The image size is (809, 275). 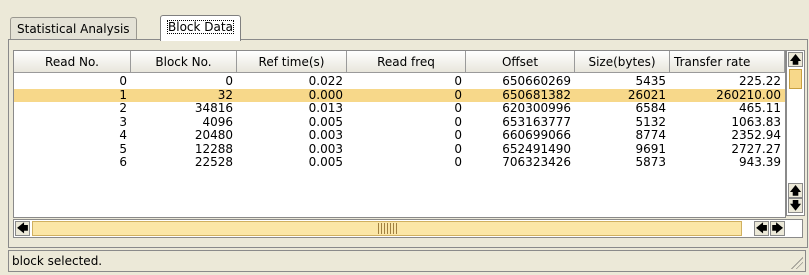 I want to click on cell-read-no: 1, so click(x=123, y=95).